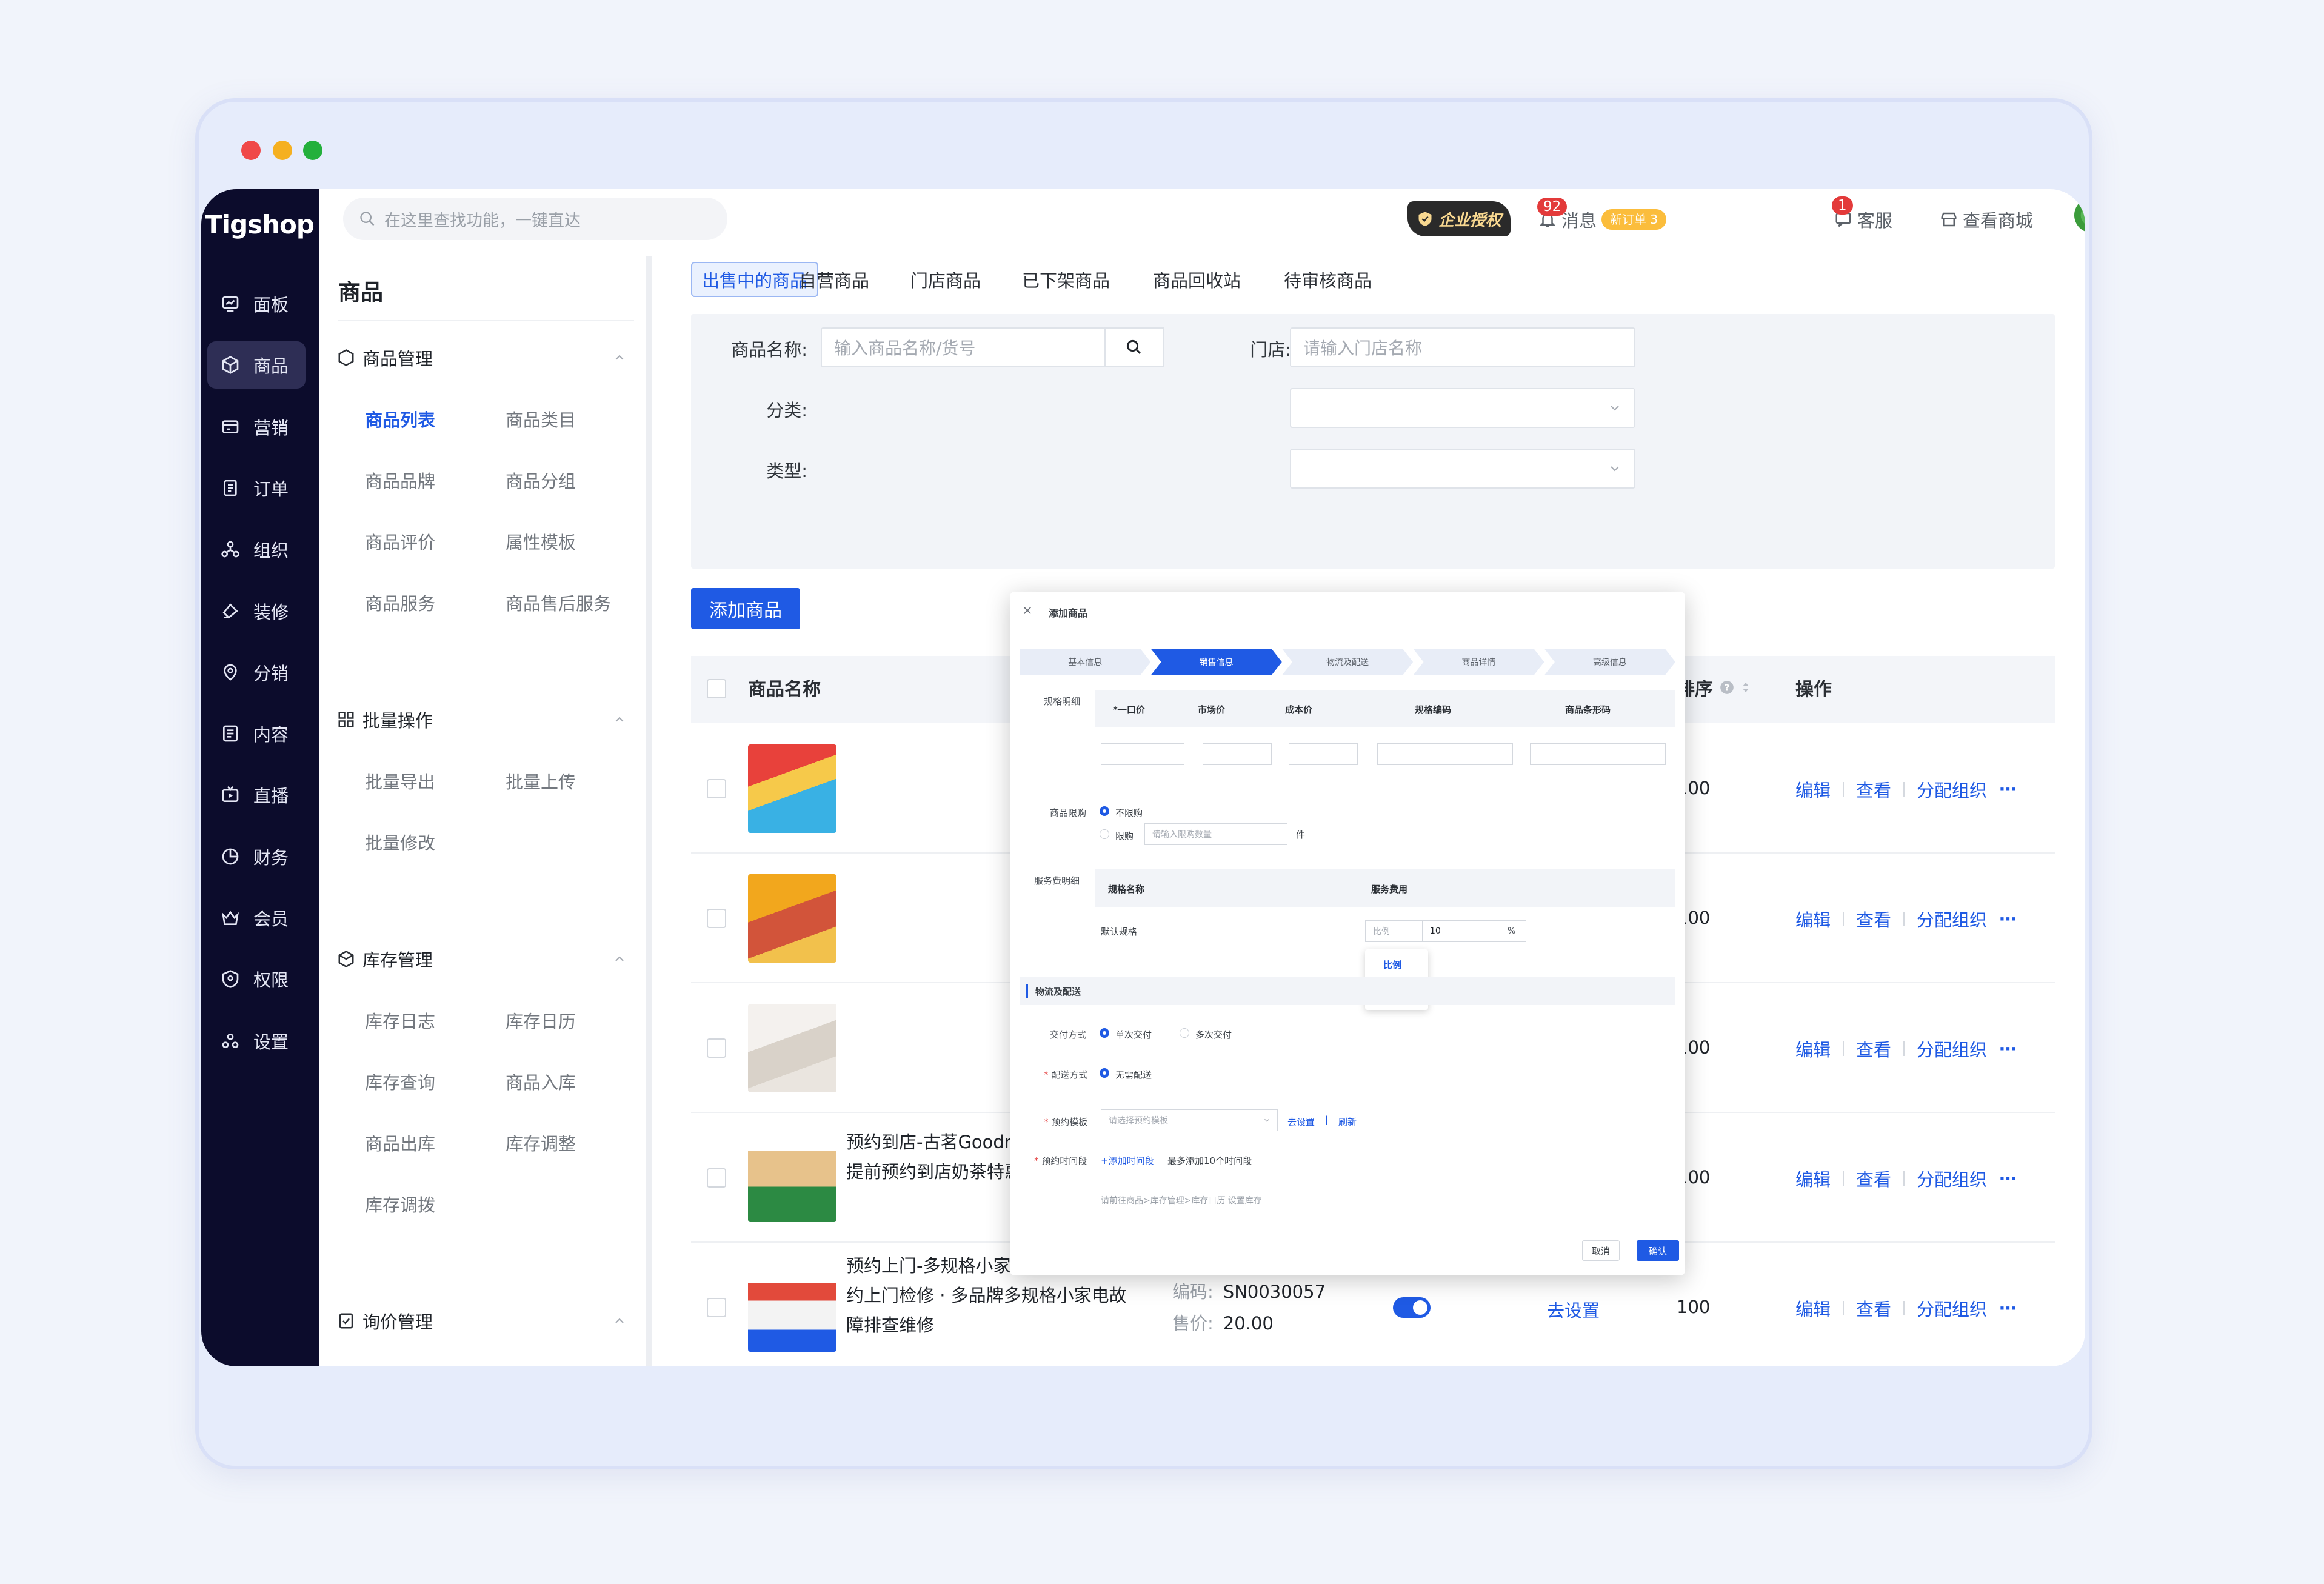 The width and height of the screenshot is (2324, 1584). What do you see at coordinates (541, 480) in the screenshot?
I see `sub-nav-item: 商品分组` at bounding box center [541, 480].